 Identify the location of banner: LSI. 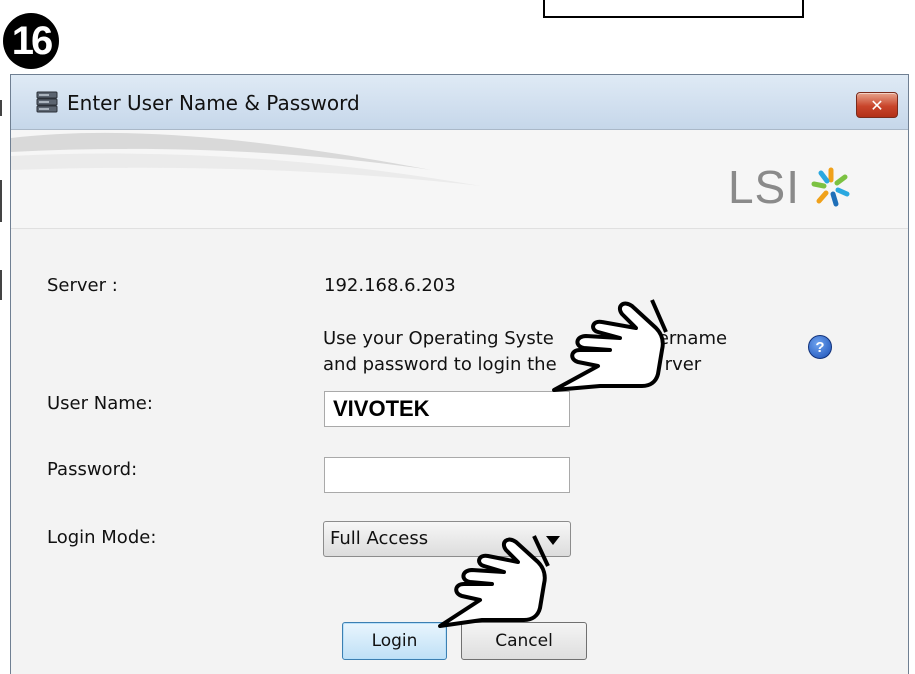
(459, 179).